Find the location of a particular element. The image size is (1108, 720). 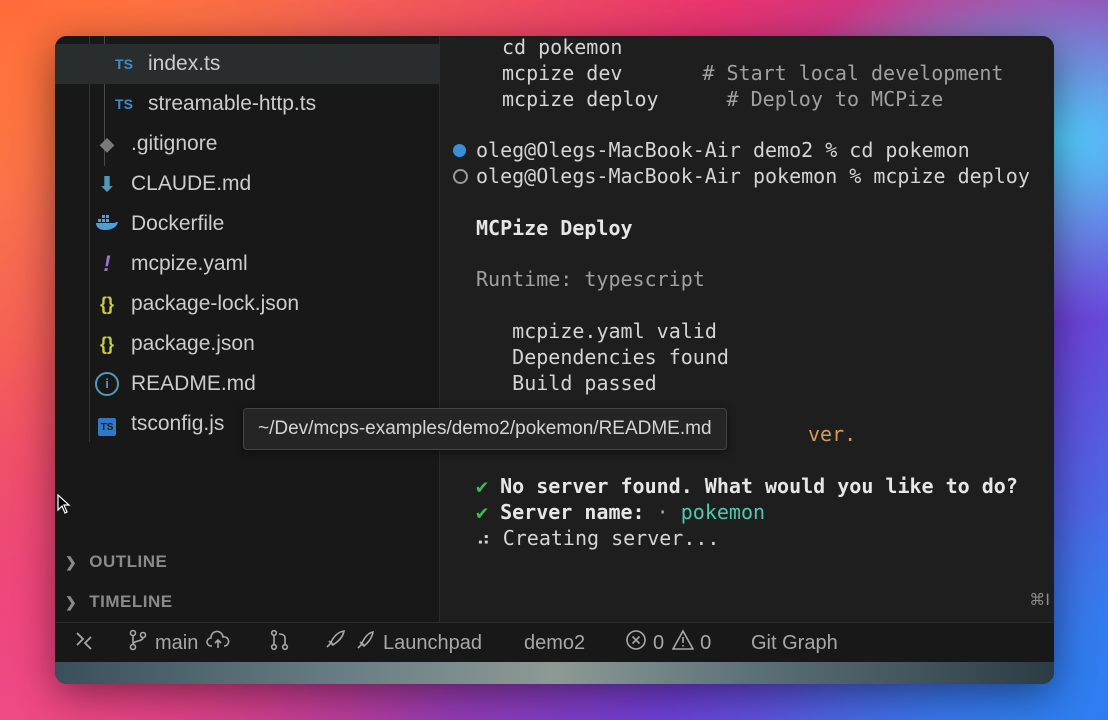

check-build: ✔ Build passed is located at coordinates (566, 383).